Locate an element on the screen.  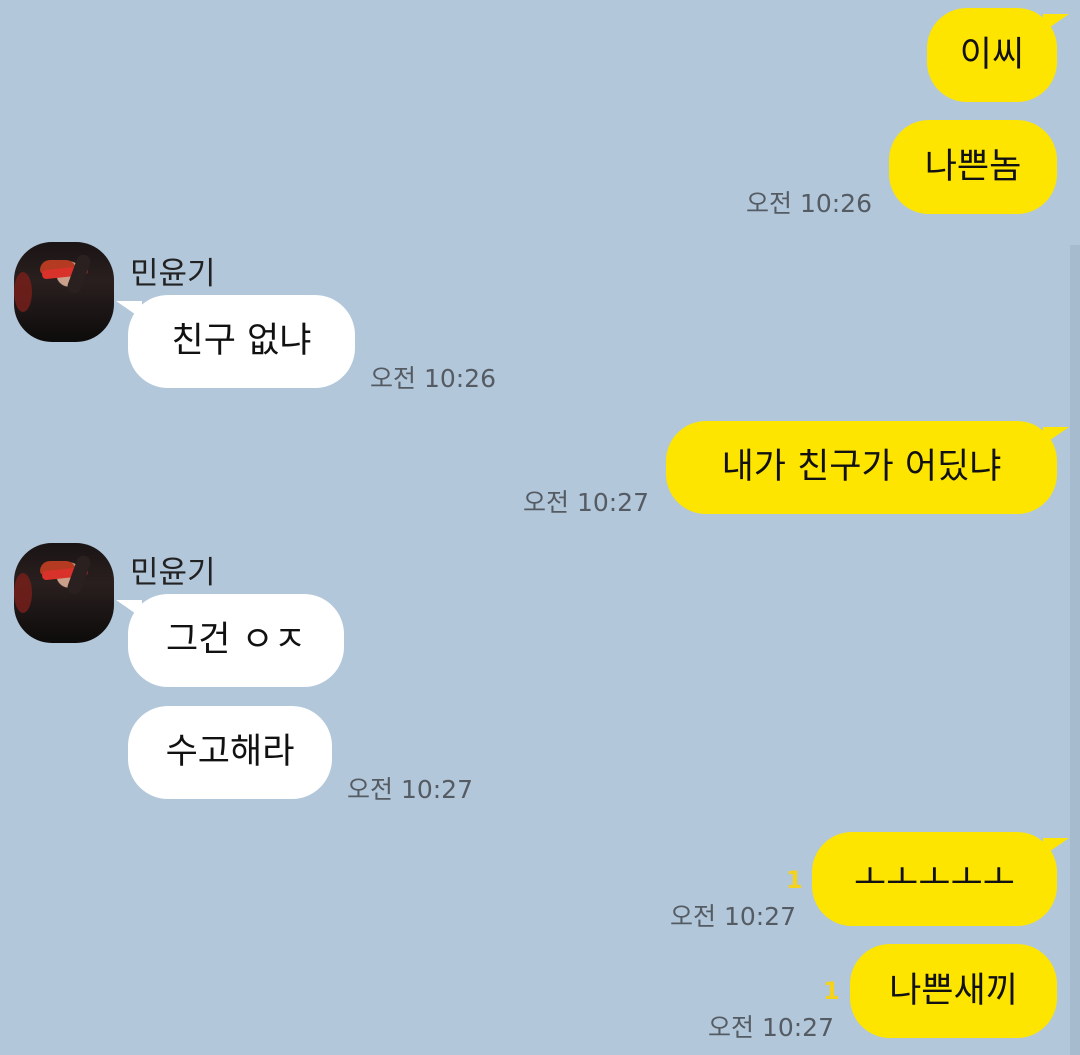
message-text: 이씨 is located at coordinates (992, 54).